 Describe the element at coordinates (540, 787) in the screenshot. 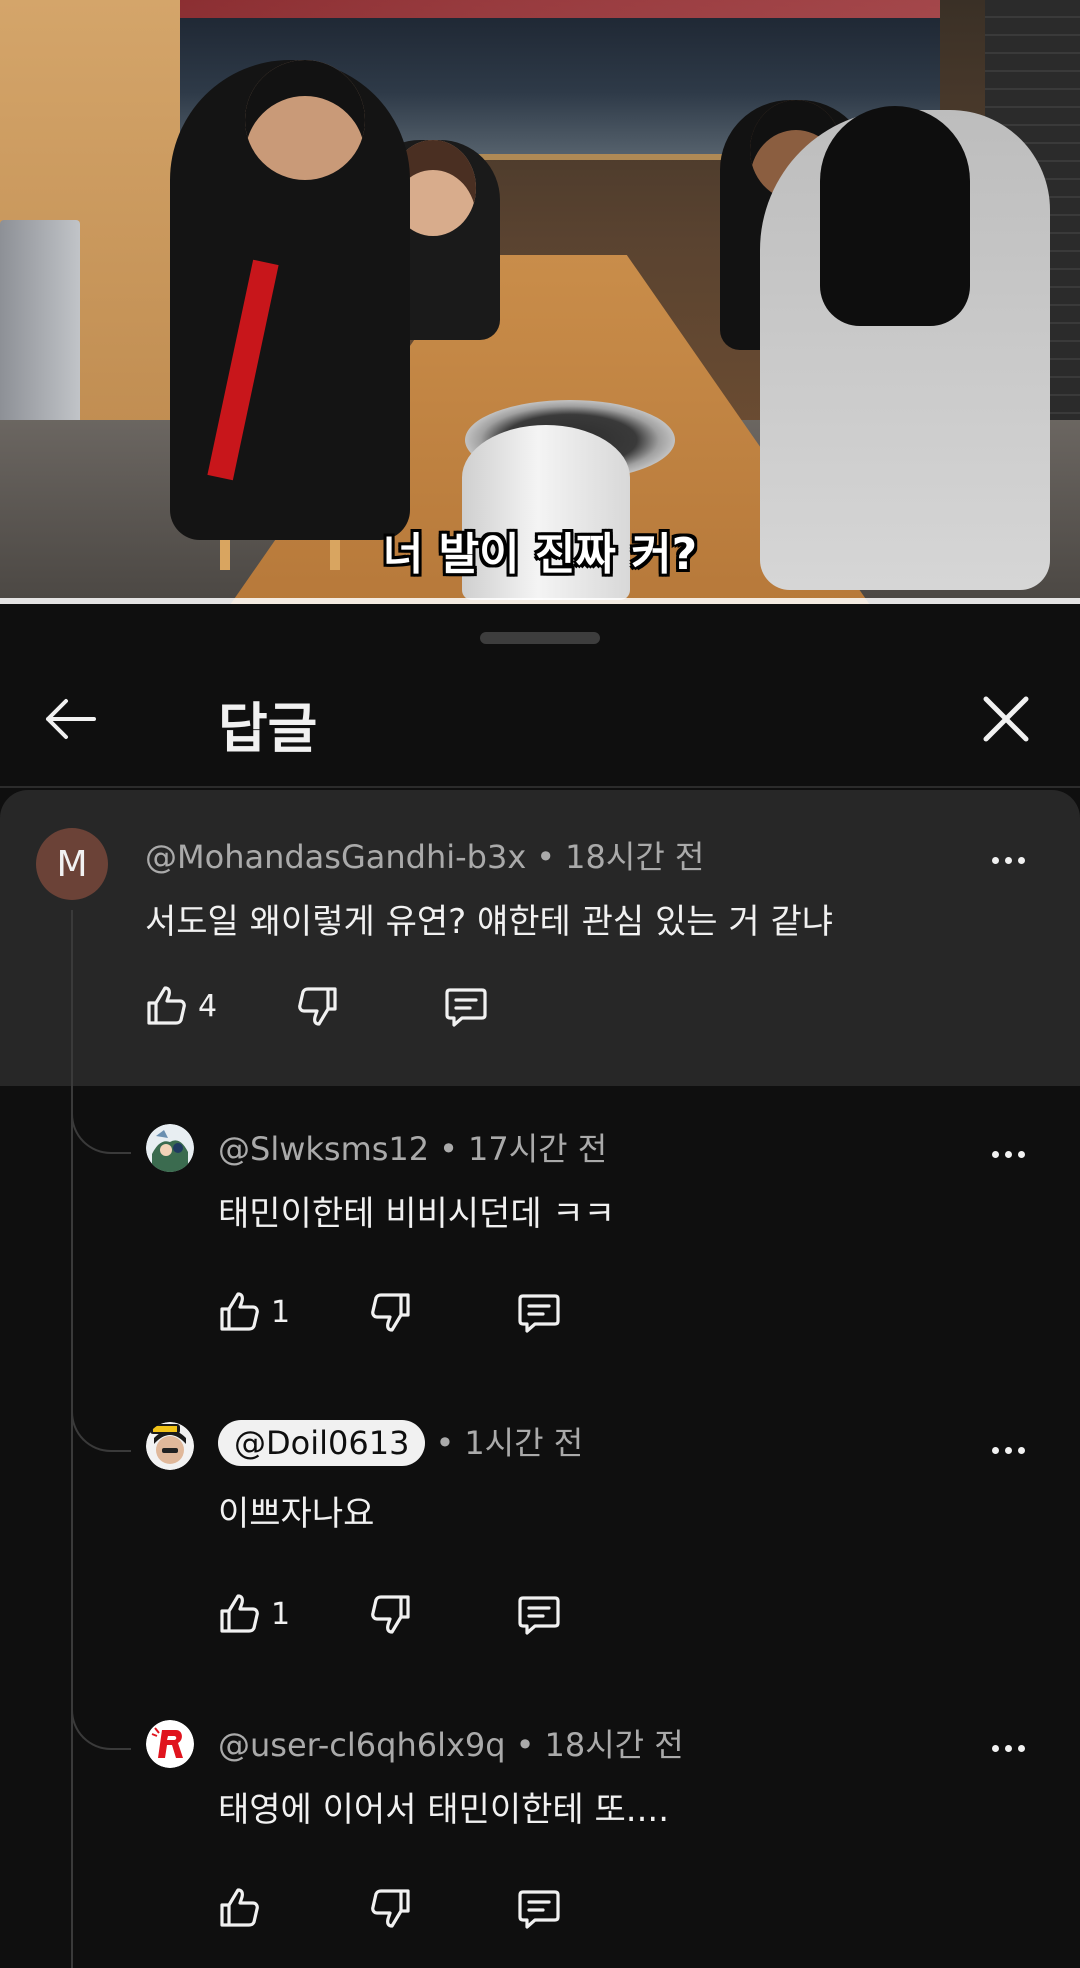

I see `header-divider` at that location.